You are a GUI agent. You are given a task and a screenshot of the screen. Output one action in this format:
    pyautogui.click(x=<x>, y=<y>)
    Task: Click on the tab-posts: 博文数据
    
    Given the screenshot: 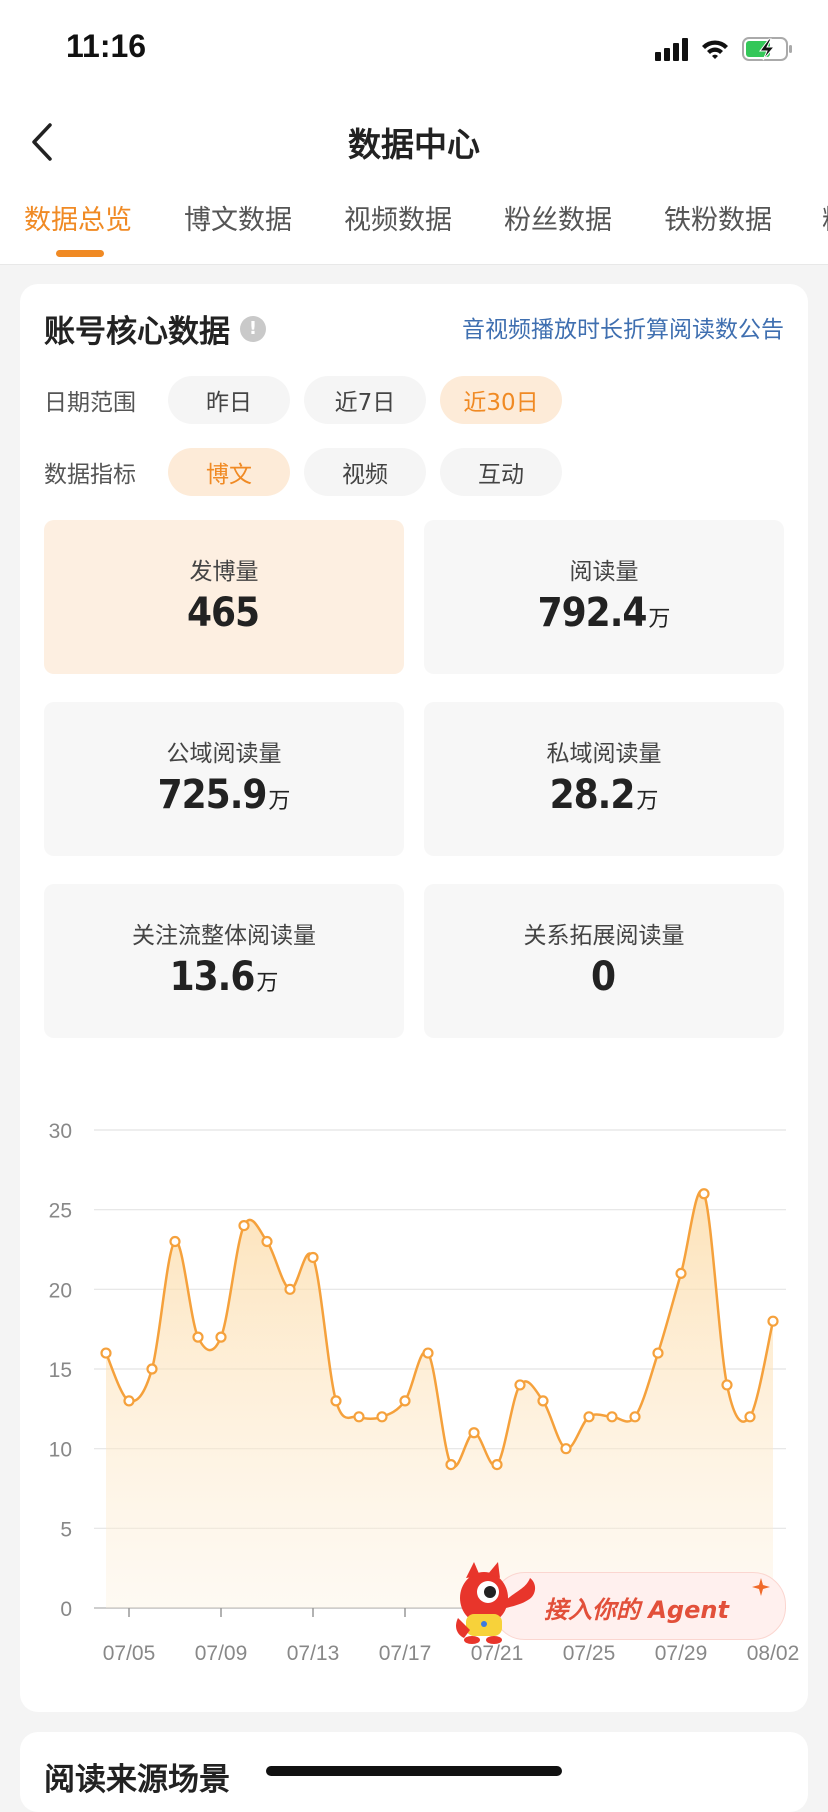 What is the action you would take?
    pyautogui.click(x=238, y=217)
    